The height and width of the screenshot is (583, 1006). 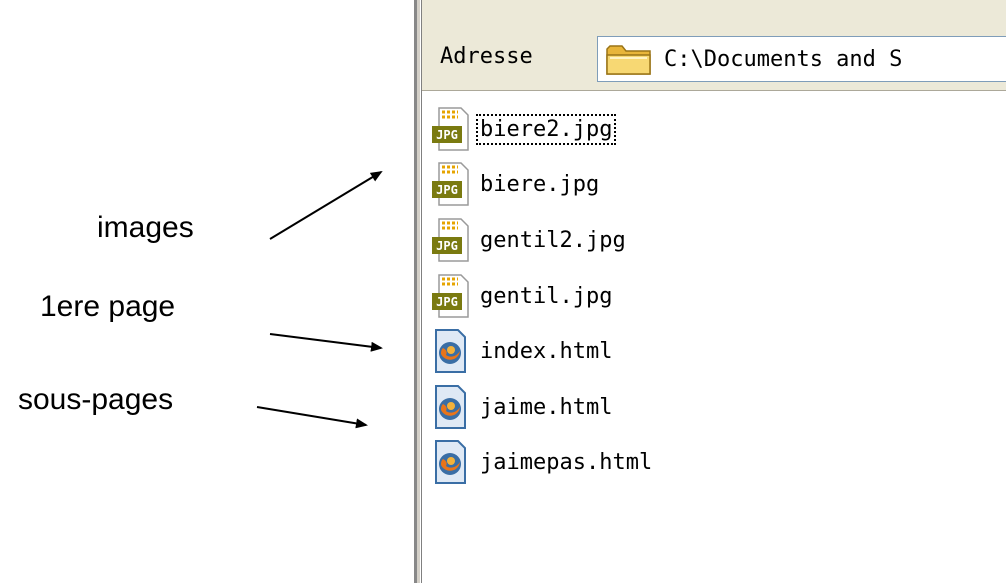 I want to click on toolbar-strip, so click(x=714, y=7).